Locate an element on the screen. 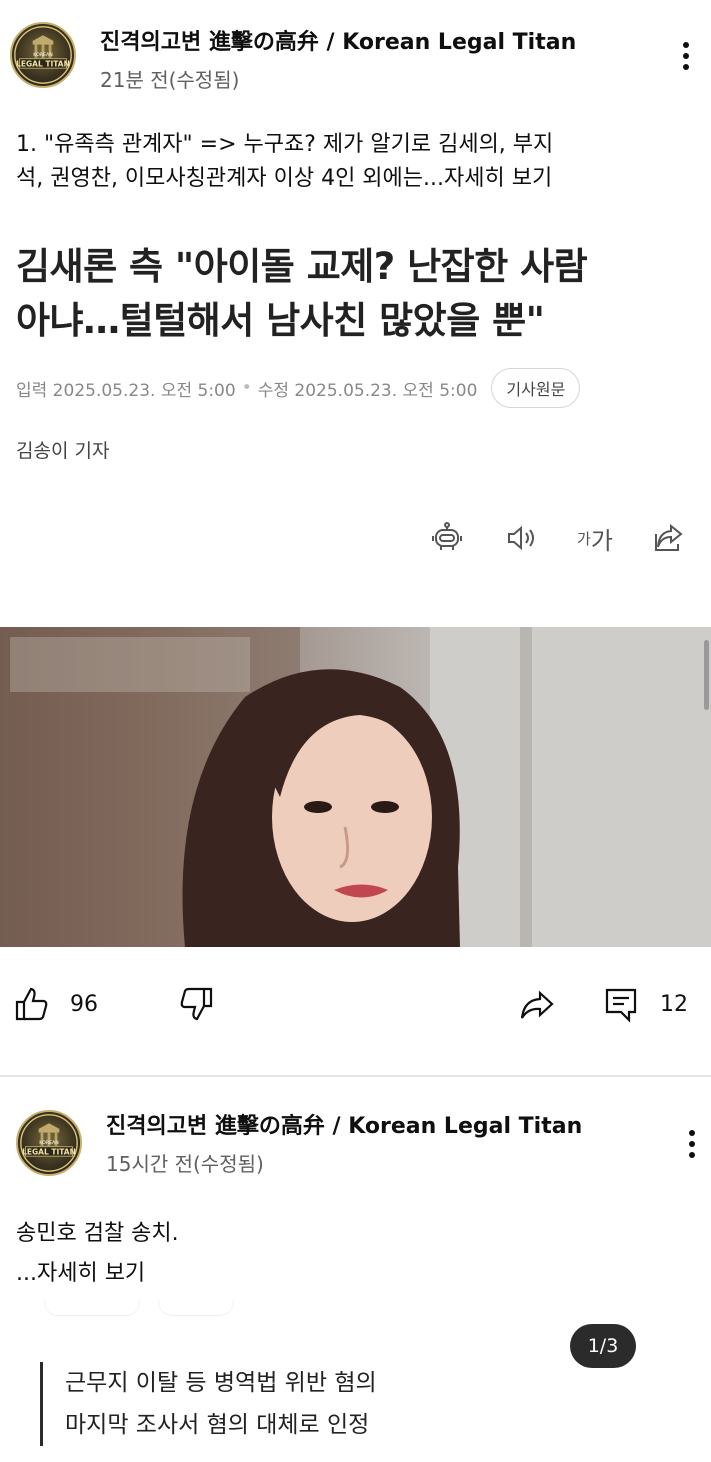 This screenshot has height=1462, width=711. share-arrow-icon is located at coordinates (537, 1004).